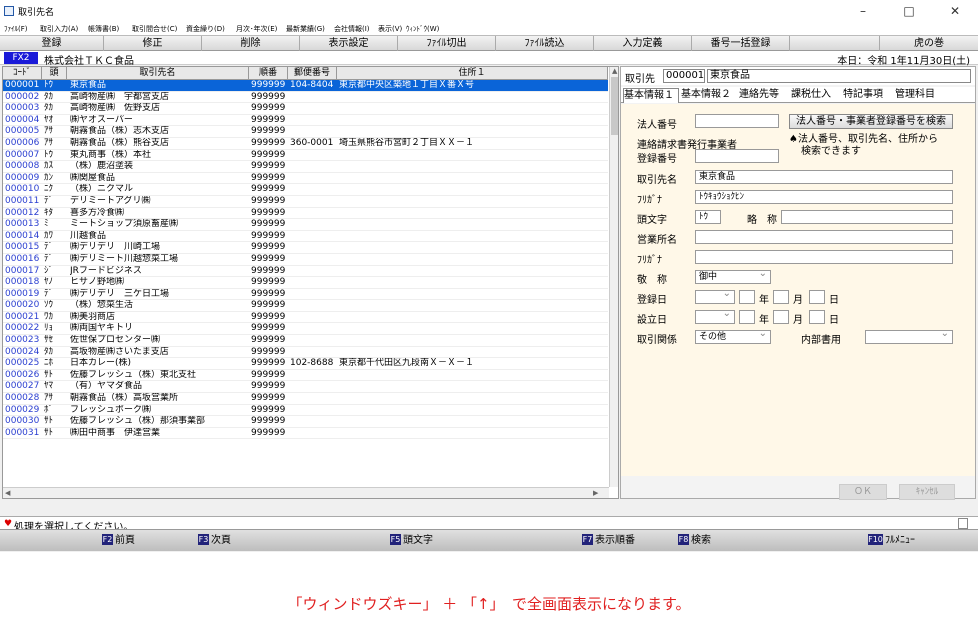 The width and height of the screenshot is (978, 640). I want to click on table-row: 000004 ﾔｵ ㈱ヤオスーパー 999999, so click(305, 121).